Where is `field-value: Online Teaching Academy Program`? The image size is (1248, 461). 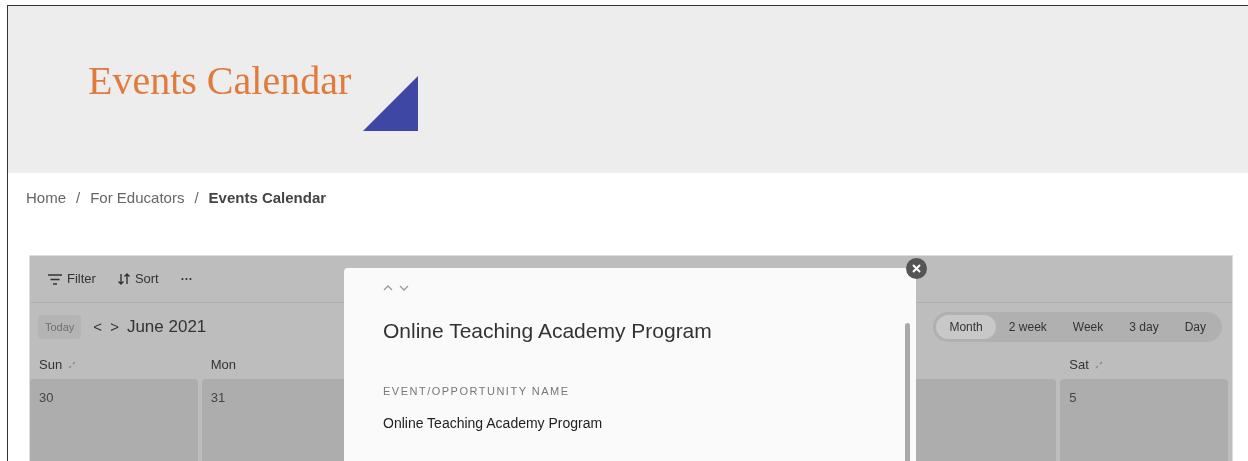
field-value: Online Teaching Academy Program is located at coordinates (493, 423).